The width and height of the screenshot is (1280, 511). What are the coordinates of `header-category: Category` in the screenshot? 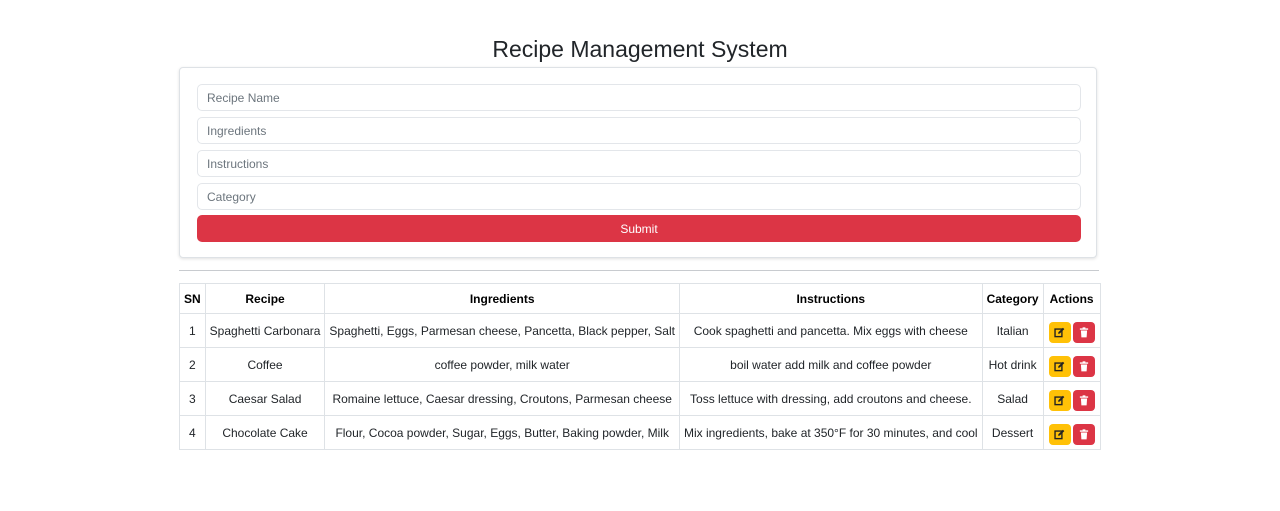 It's located at (1012, 298).